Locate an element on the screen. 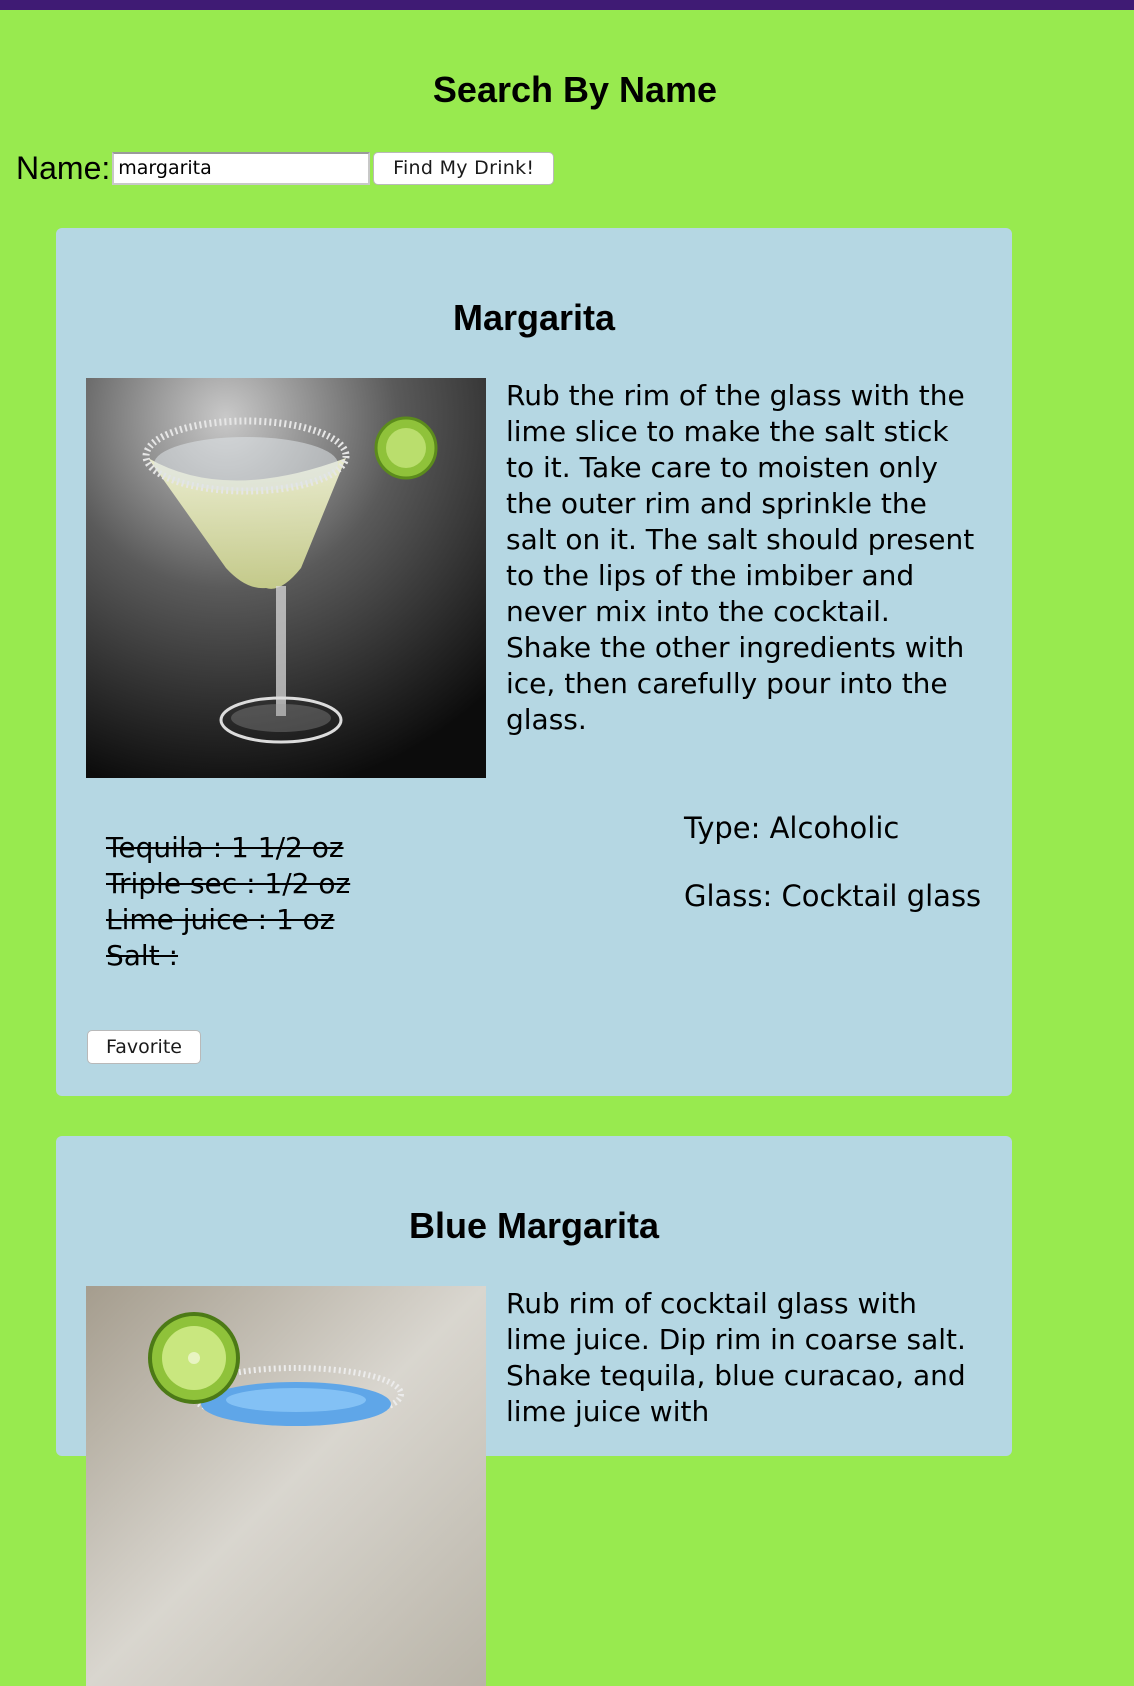 Image resolution: width=1134 pixels, height=1686 pixels. drink-meta: Type: Alcoholic Glass: Cocktail glass is located at coordinates (832, 862).